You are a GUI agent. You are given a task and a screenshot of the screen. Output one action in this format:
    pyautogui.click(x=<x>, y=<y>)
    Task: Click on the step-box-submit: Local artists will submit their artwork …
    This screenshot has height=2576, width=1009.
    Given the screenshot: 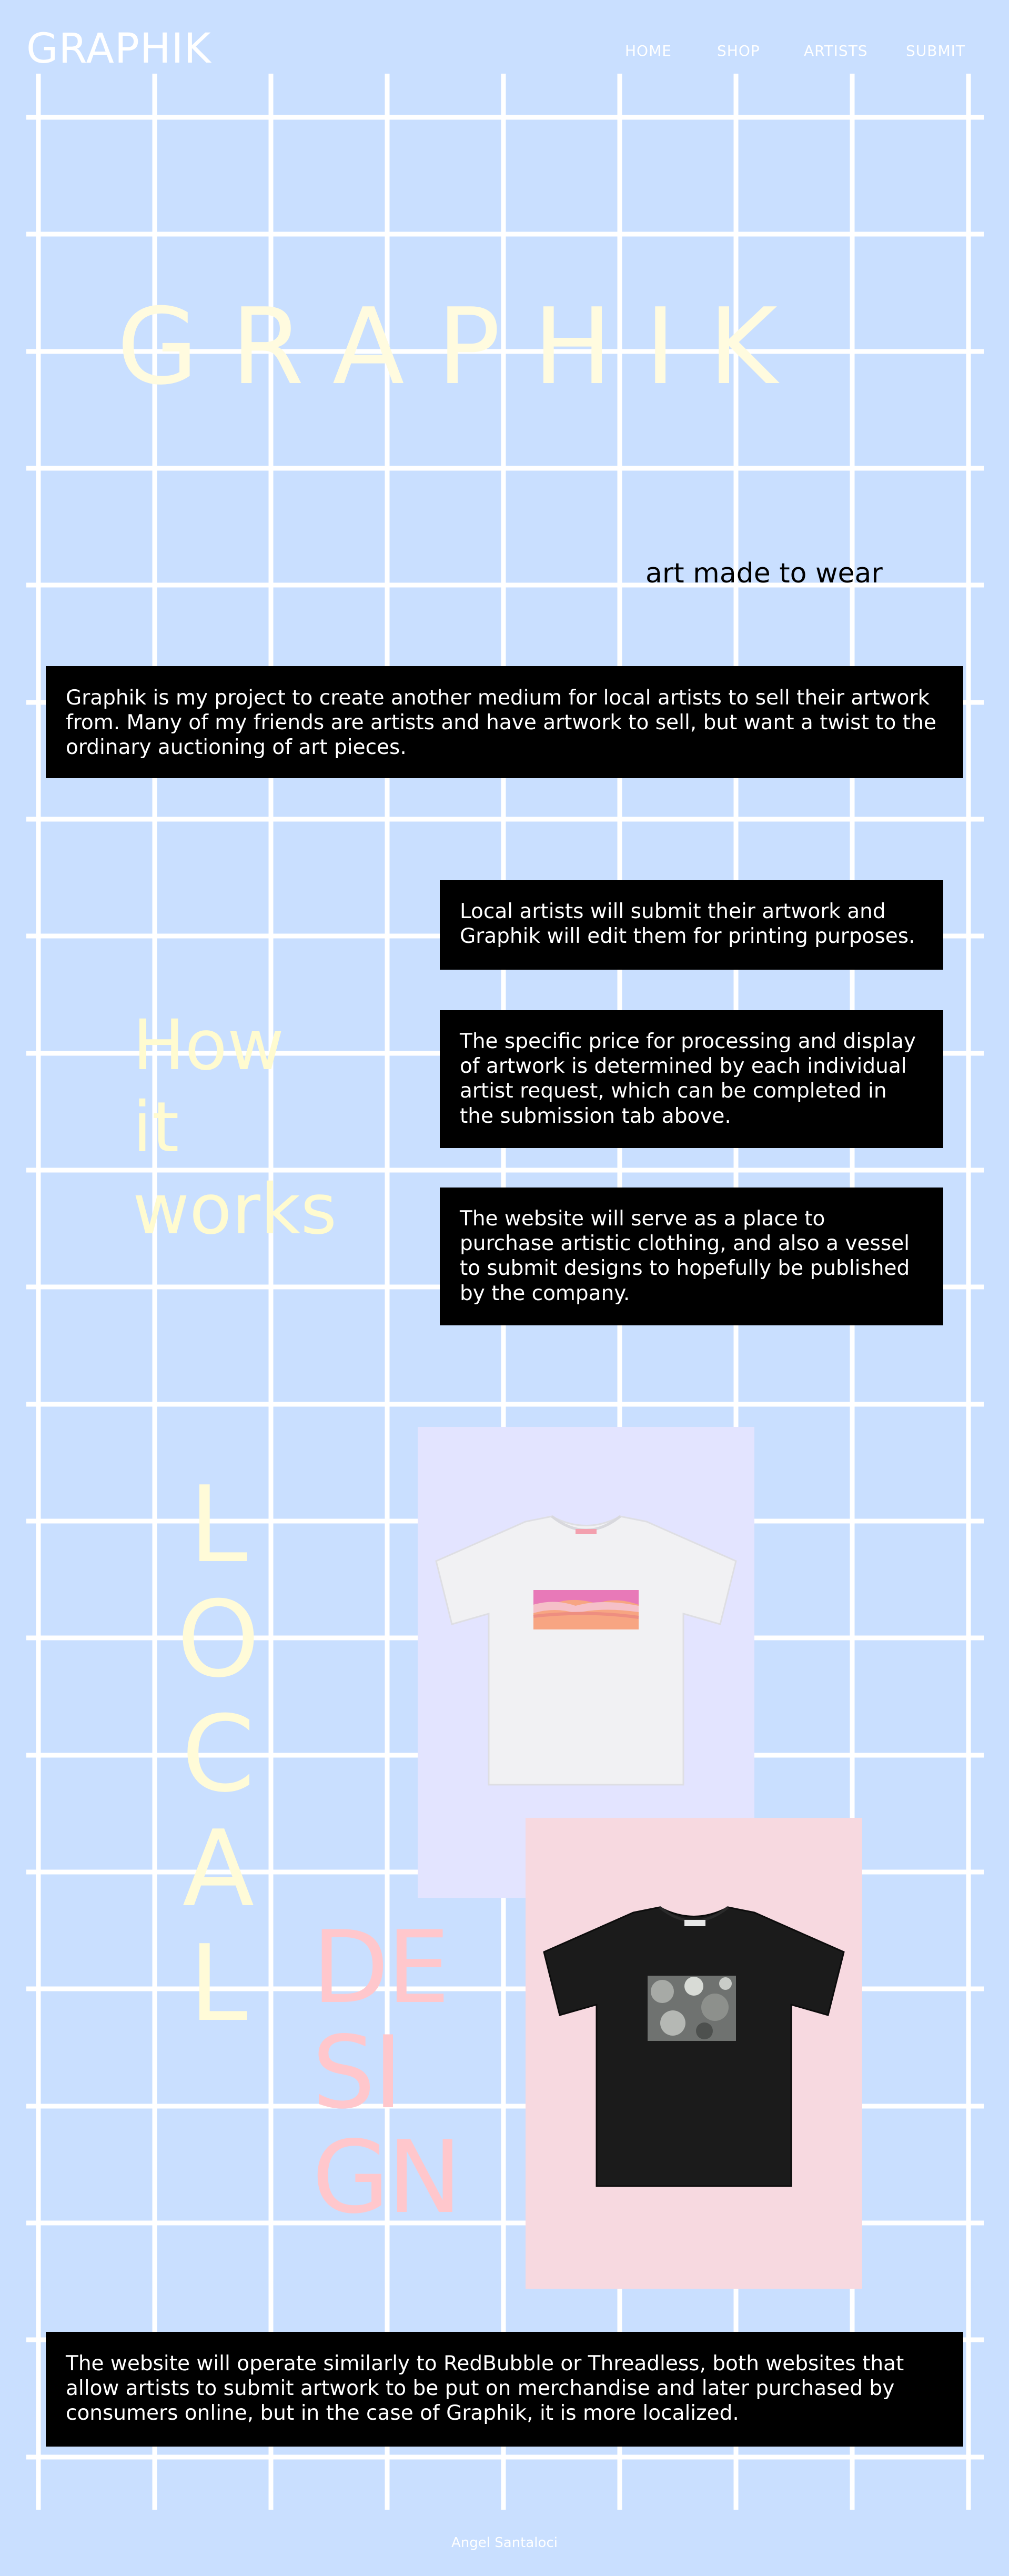 What is the action you would take?
    pyautogui.click(x=691, y=925)
    